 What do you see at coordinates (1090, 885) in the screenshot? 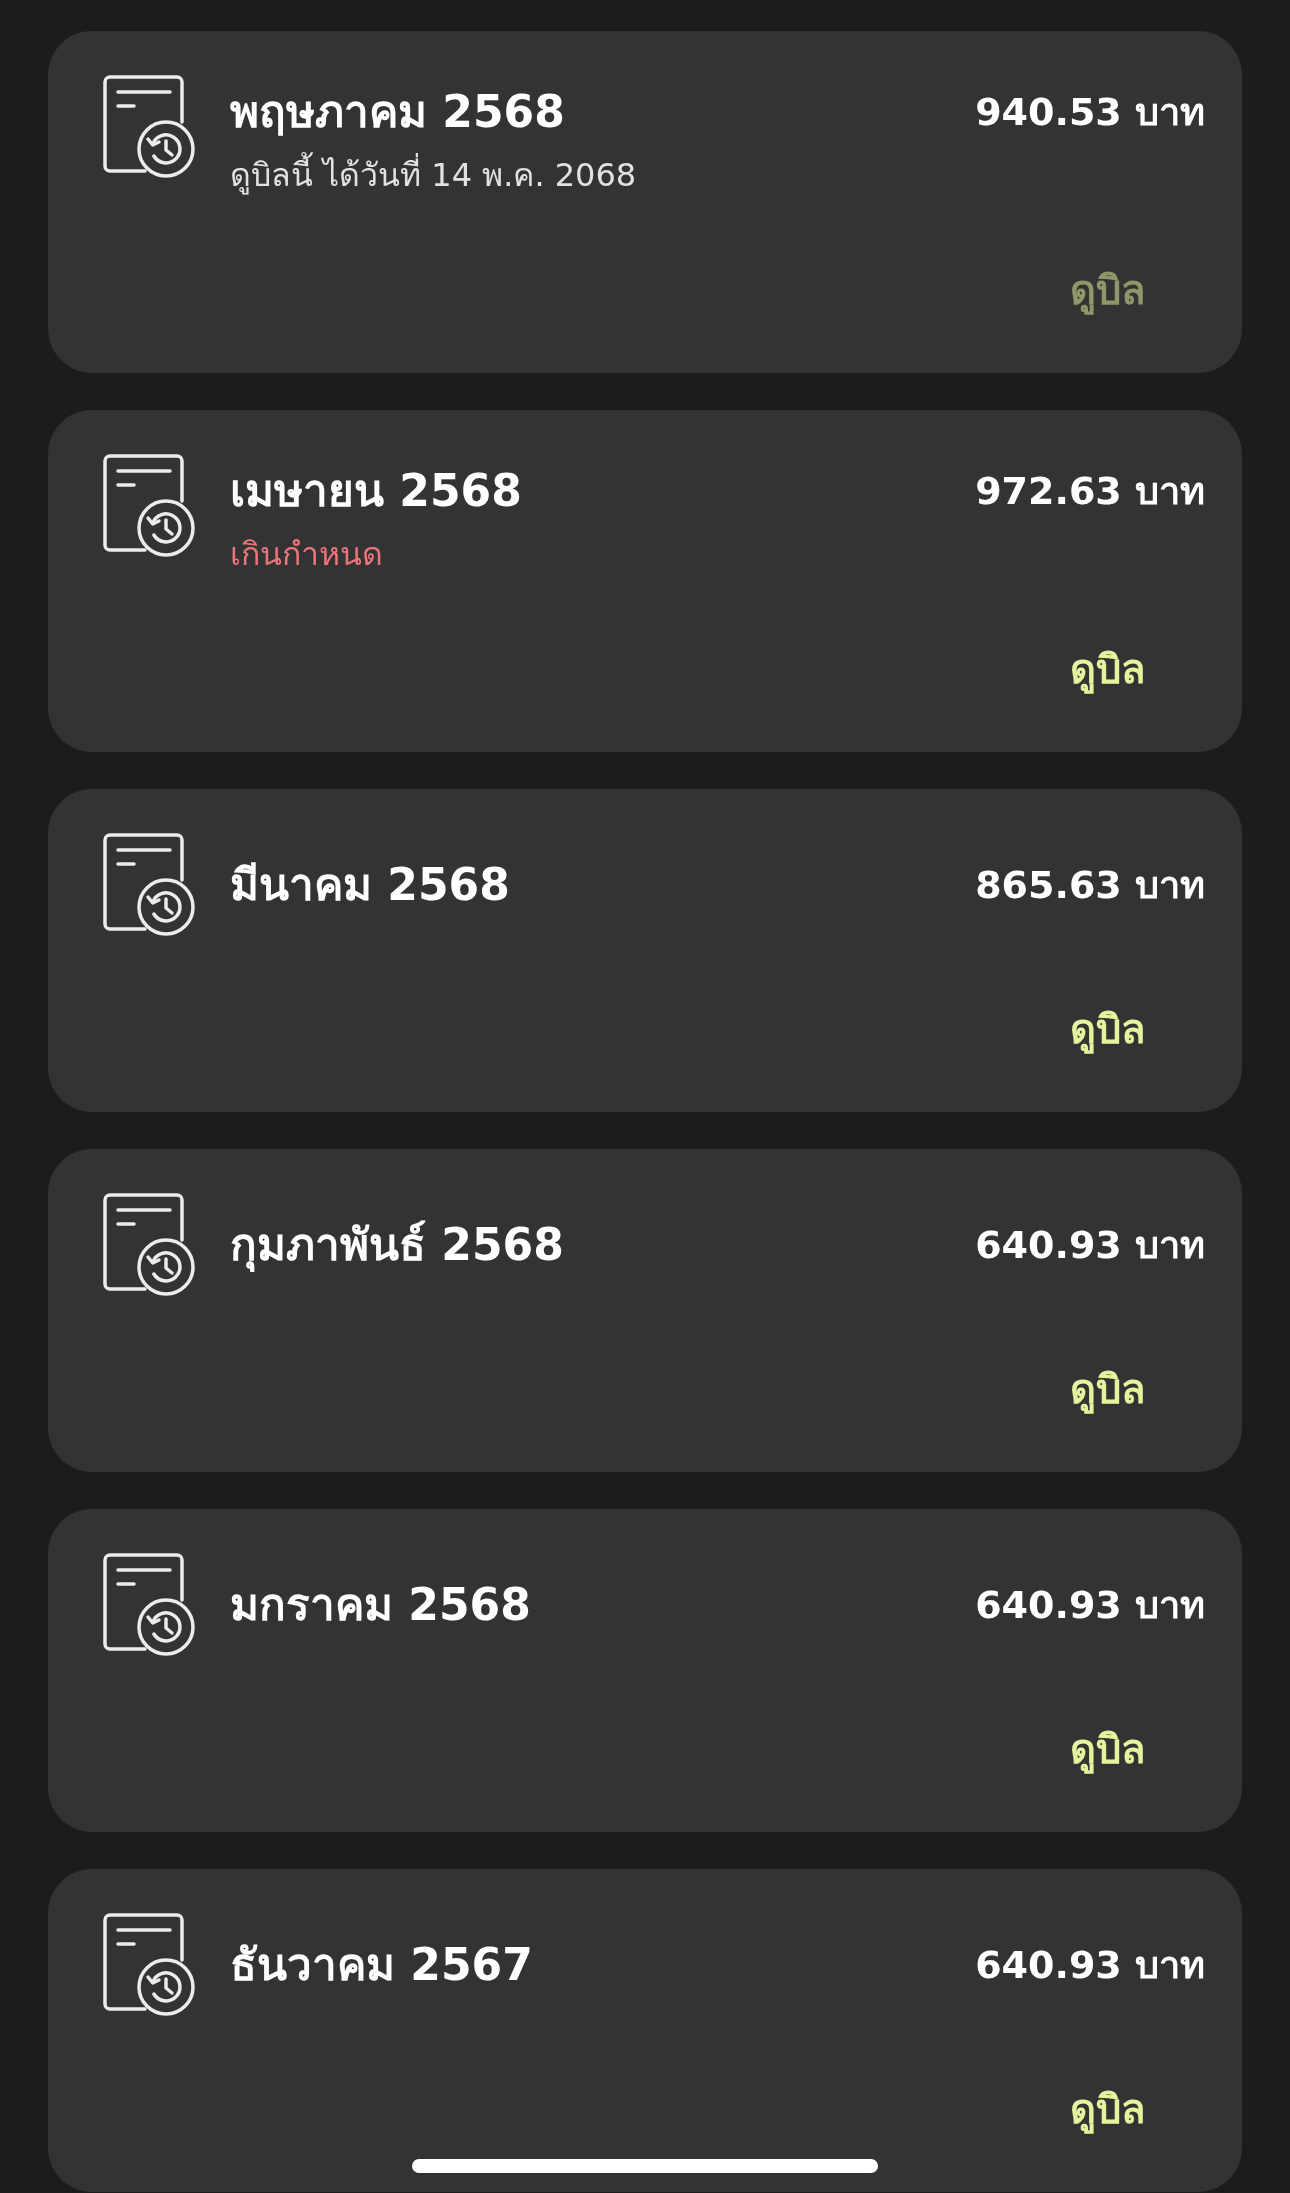
I see `bill-amount: 865.63 บาท` at bounding box center [1090, 885].